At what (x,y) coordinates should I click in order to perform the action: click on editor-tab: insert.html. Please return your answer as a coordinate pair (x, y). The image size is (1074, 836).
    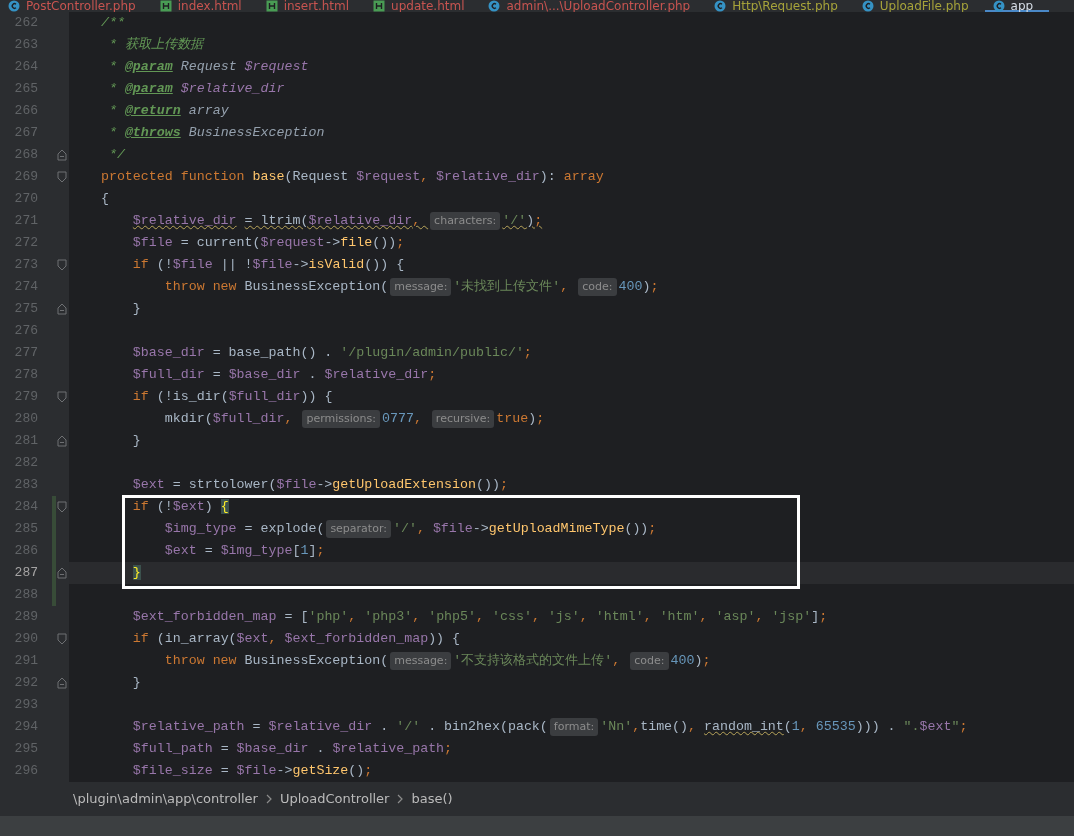
    Looking at the image, I should click on (311, 6).